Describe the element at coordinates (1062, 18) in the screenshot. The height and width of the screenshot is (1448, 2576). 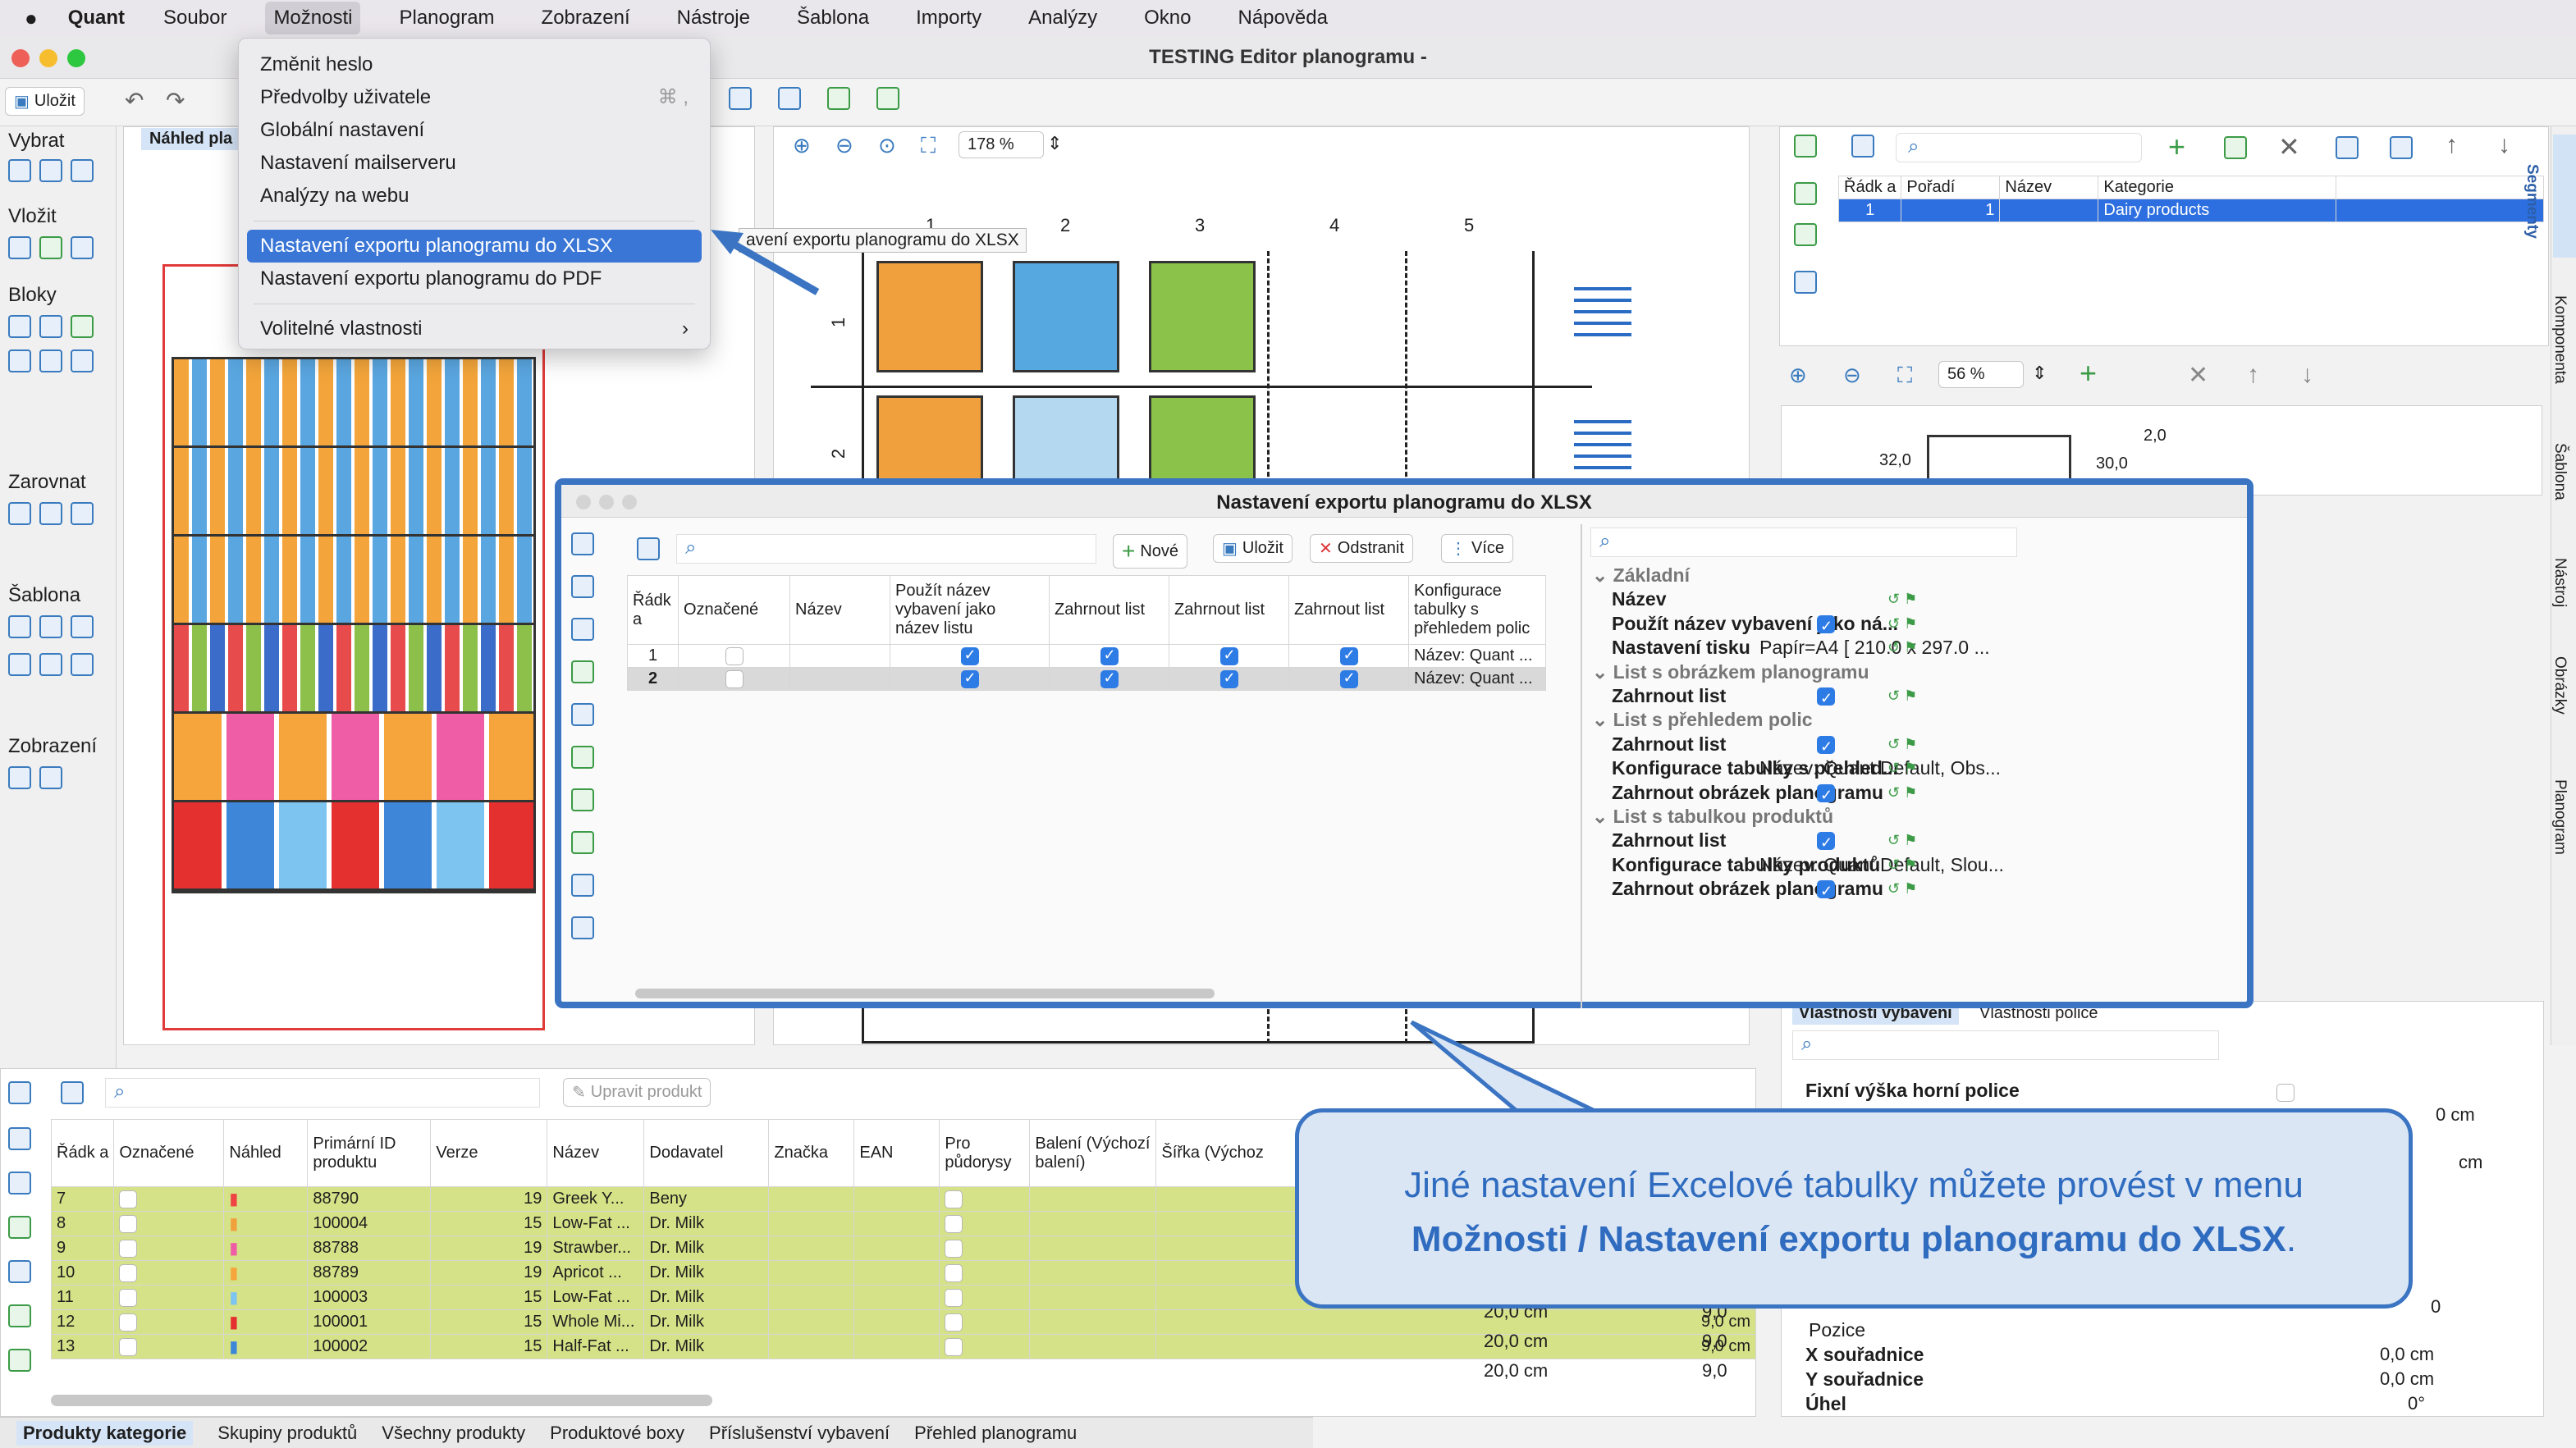
I see `menu-analyzy: Analýzy` at that location.